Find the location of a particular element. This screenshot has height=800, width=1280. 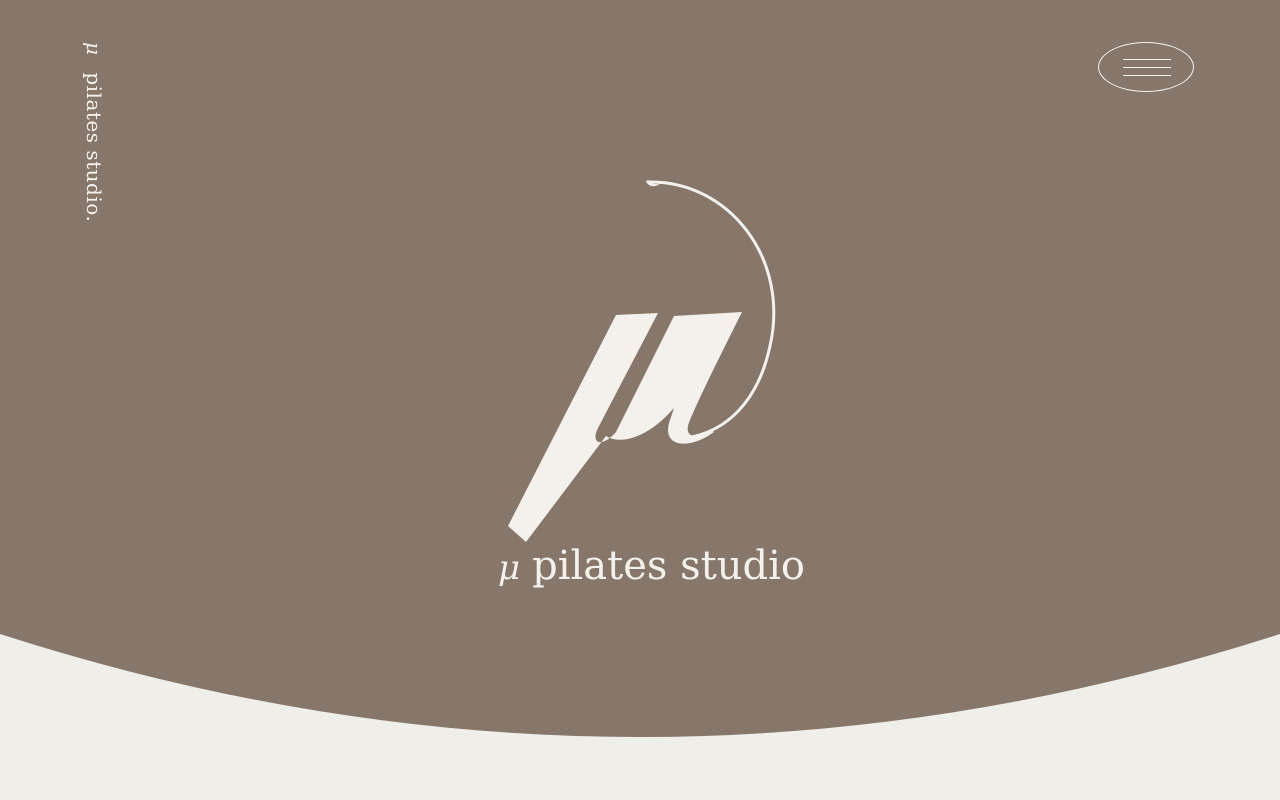

logo-wordmark-text: pilates studio is located at coordinates (668, 566).